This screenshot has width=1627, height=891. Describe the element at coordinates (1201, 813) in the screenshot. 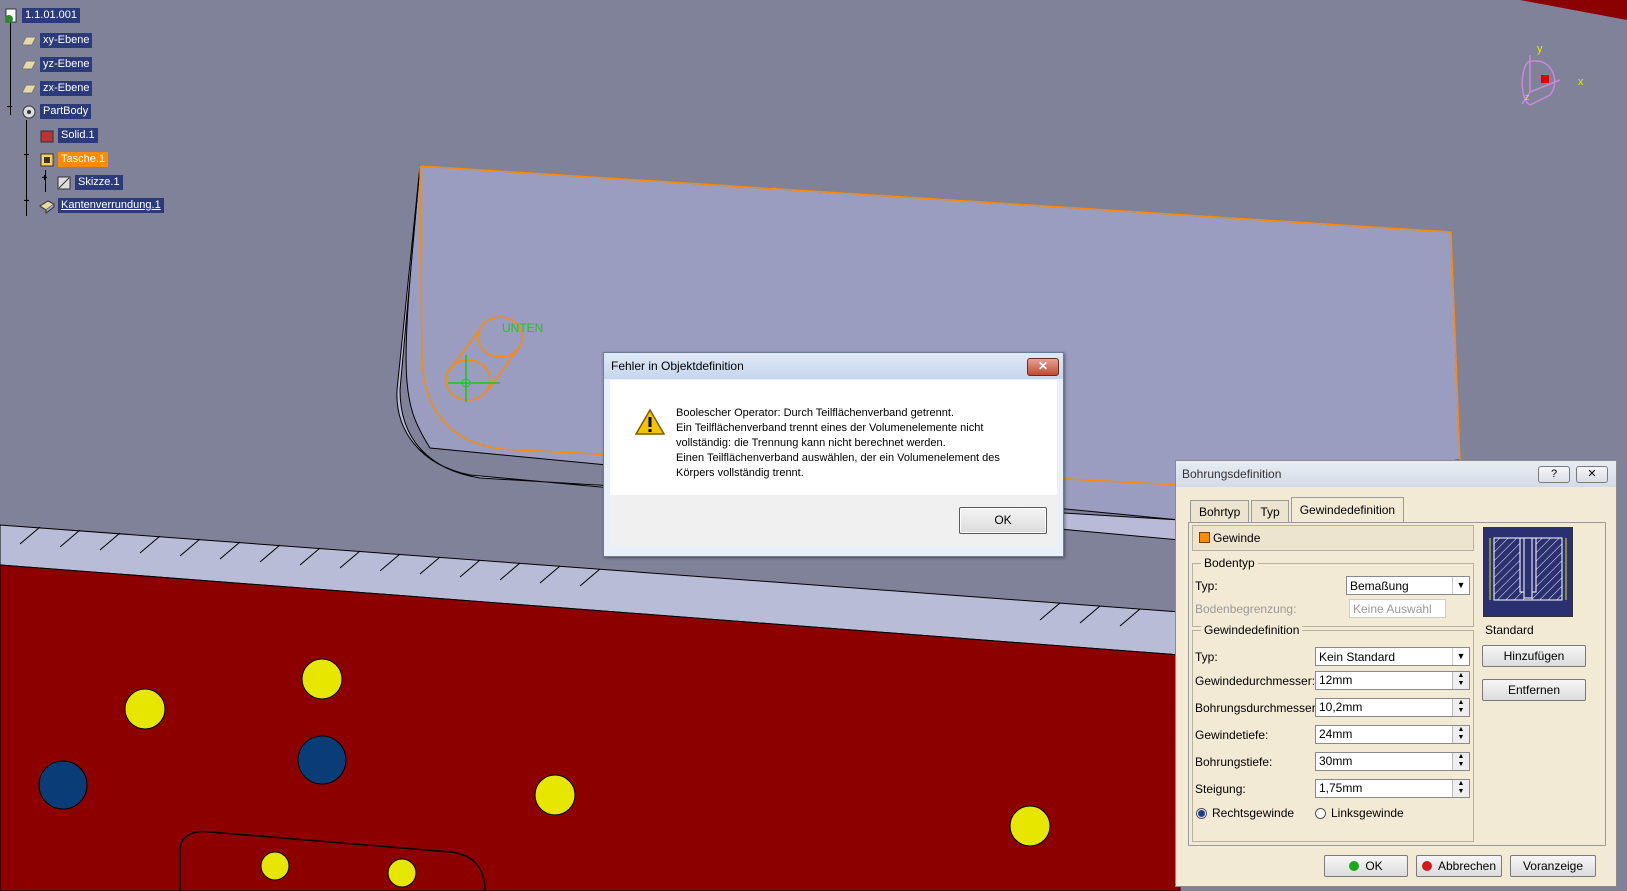

I see `right-thread-radio` at that location.